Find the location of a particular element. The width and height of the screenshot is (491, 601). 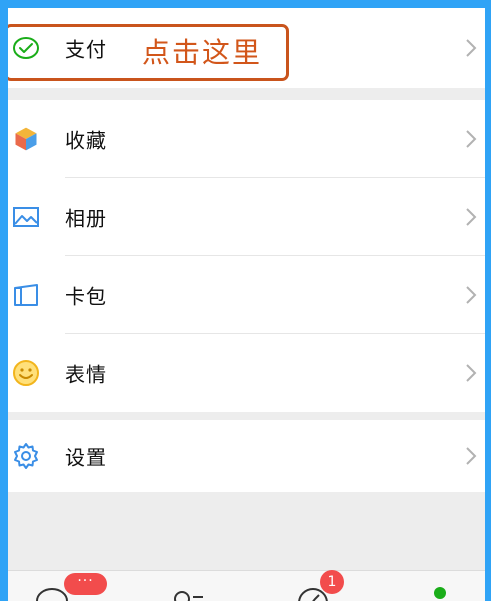

chats-unread-badge: ··· is located at coordinates (85, 584).